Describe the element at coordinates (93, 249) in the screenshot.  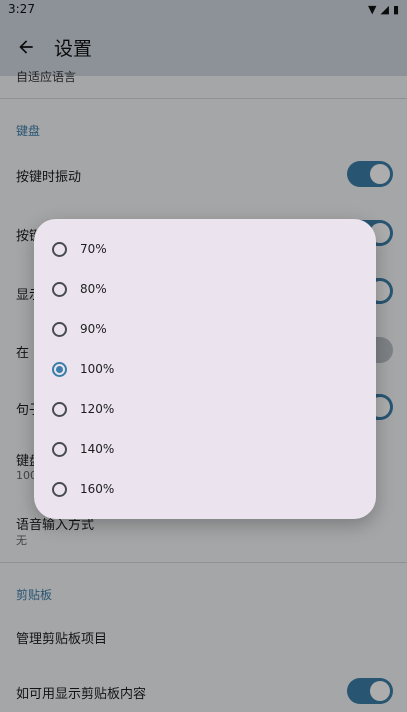
I see `option-label: 70%` at that location.